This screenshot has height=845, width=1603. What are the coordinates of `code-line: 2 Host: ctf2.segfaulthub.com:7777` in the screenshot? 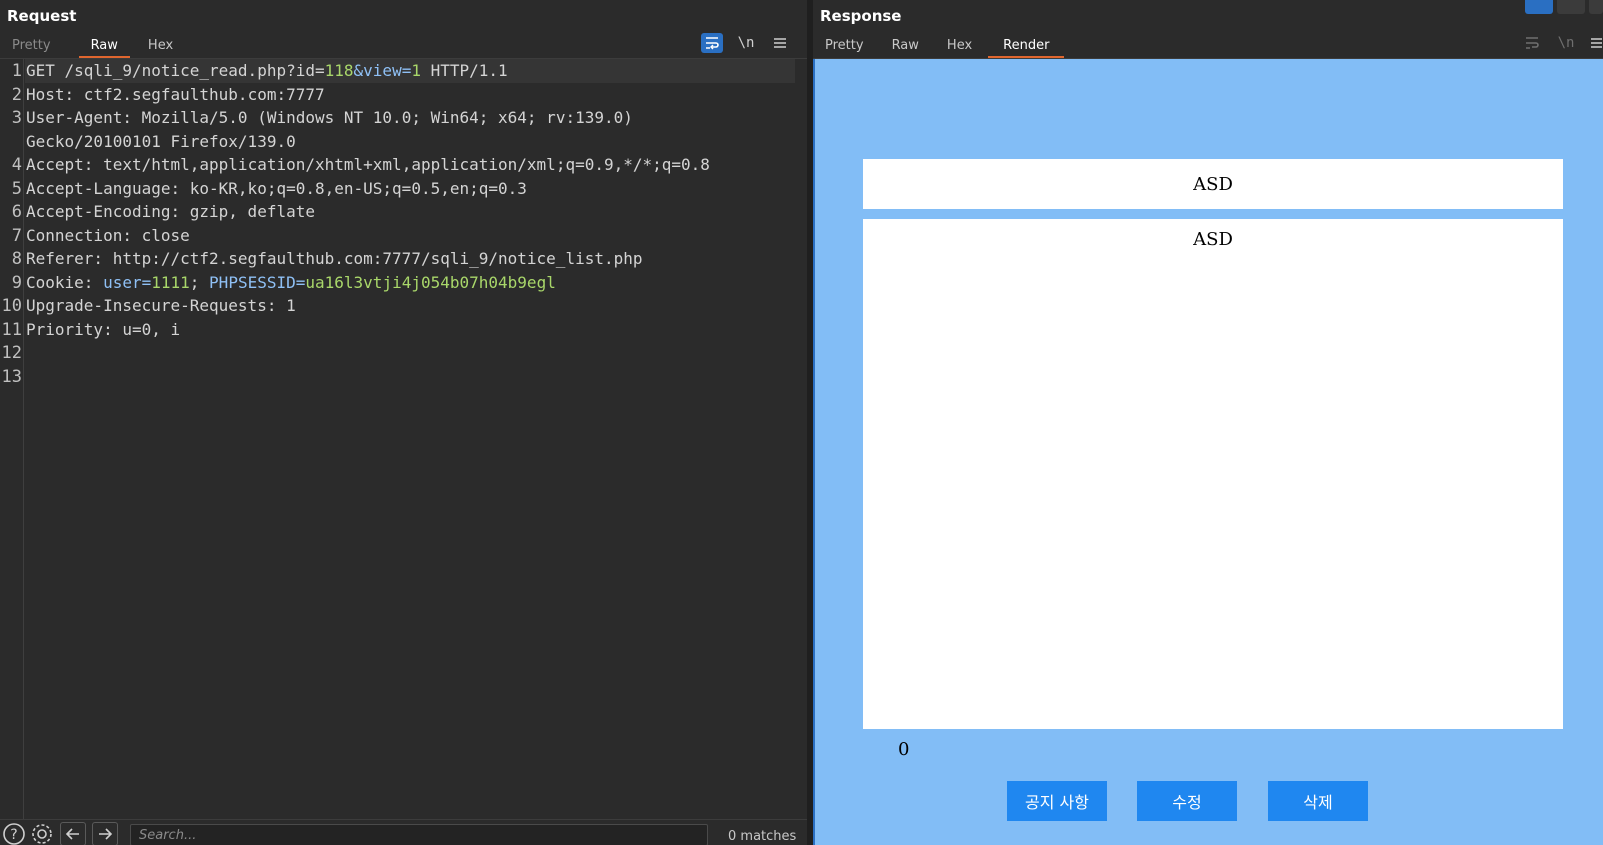 It's located at (400, 95).